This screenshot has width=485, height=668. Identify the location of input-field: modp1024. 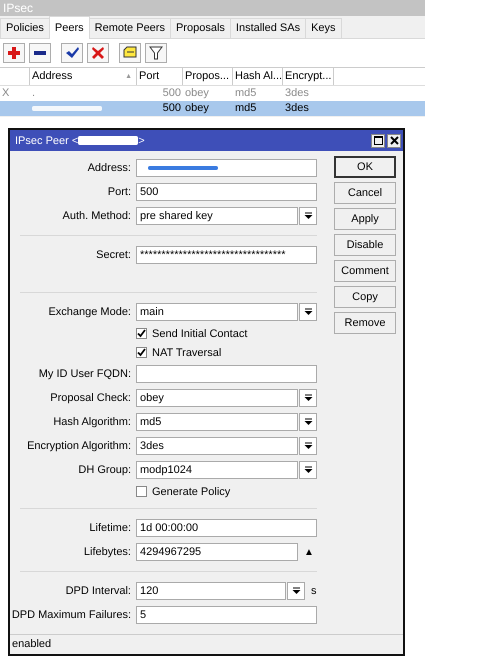
(217, 470).